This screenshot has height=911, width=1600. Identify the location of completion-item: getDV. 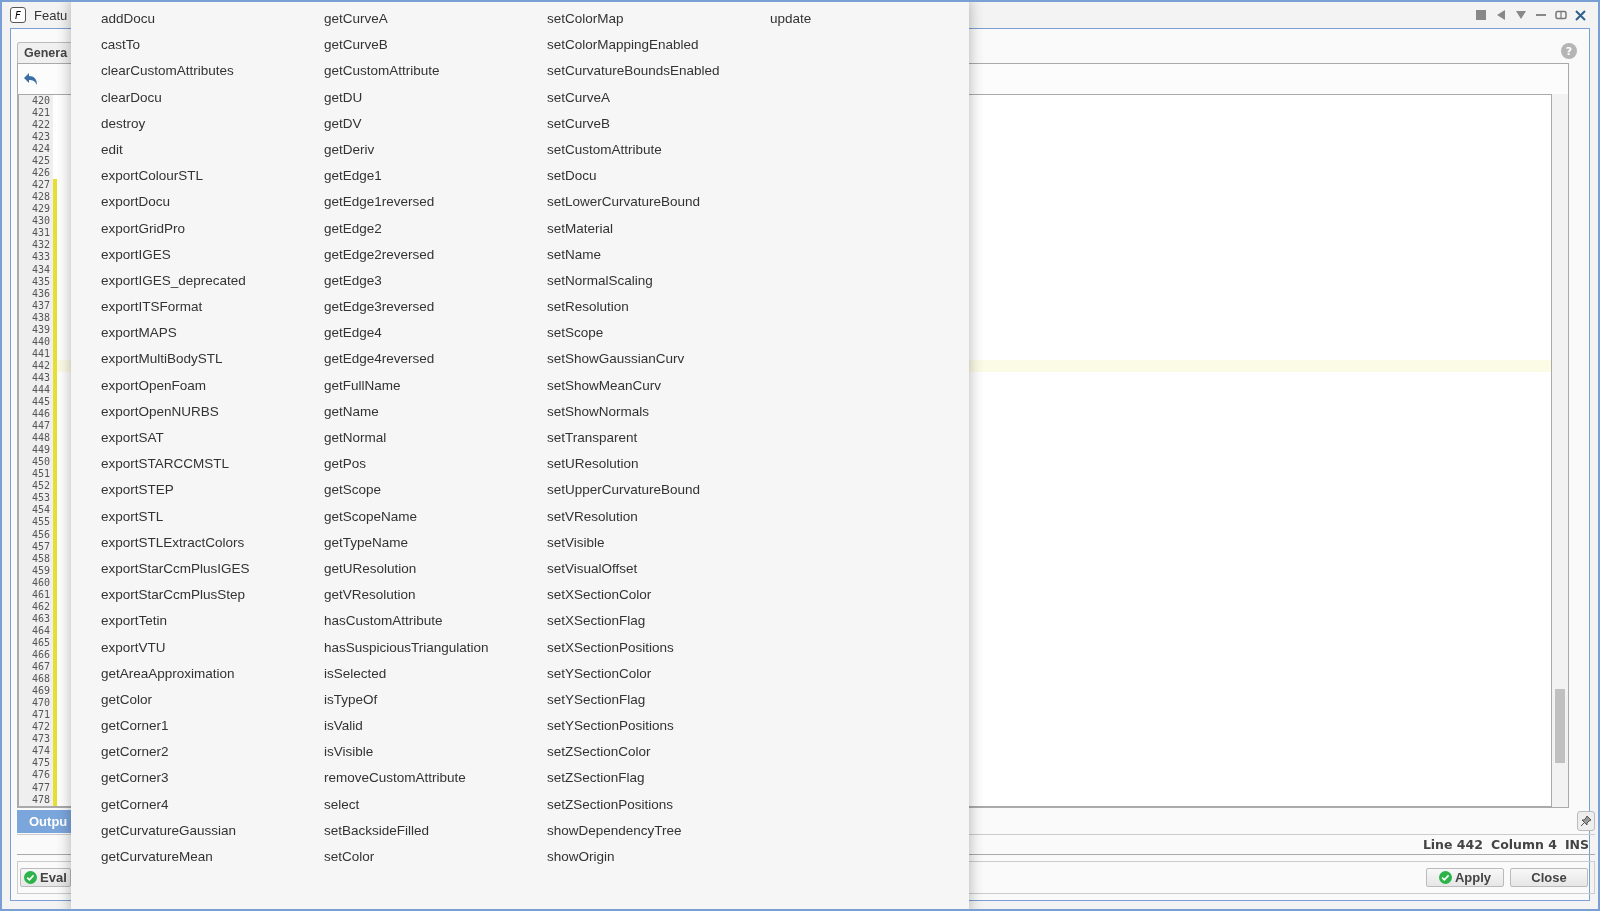
(343, 123).